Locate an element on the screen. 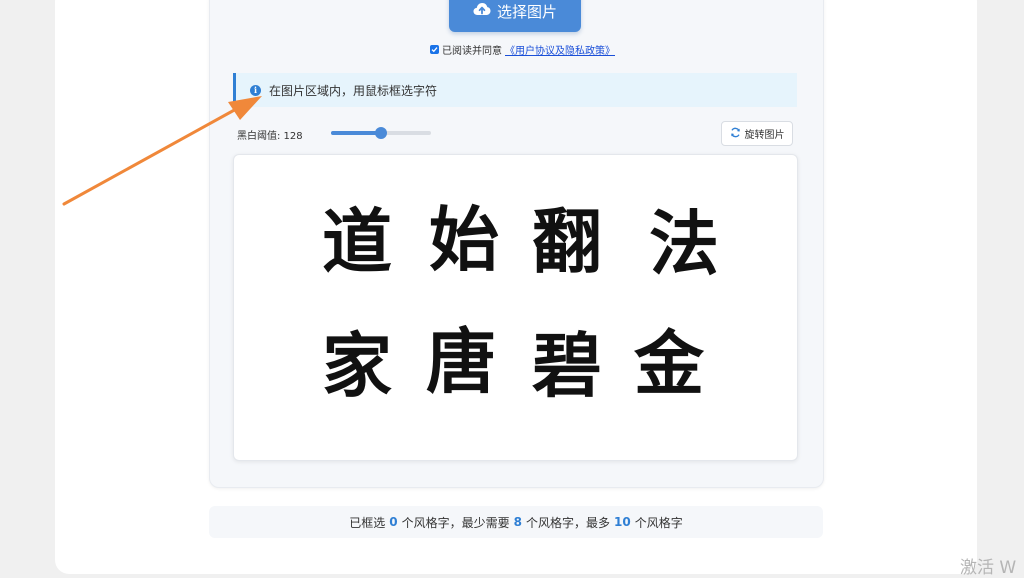  arrow-shaft is located at coordinates (151, 156).